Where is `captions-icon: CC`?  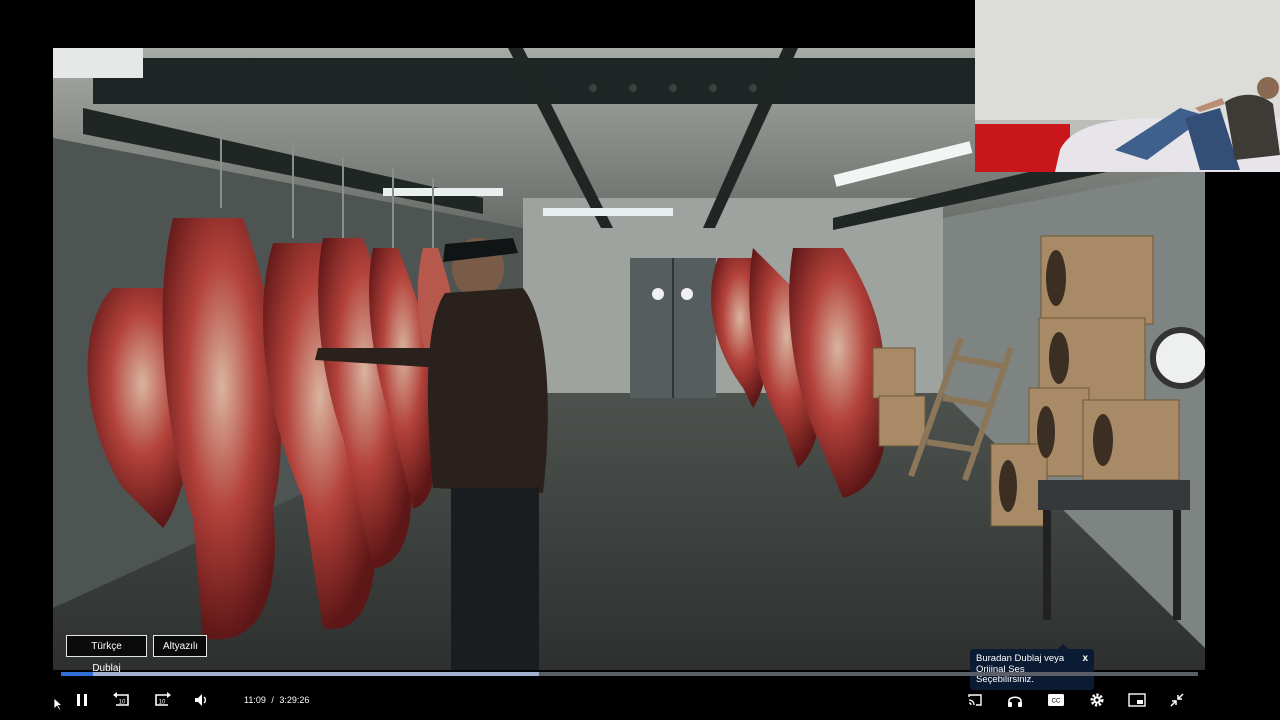 captions-icon: CC is located at coordinates (1056, 700).